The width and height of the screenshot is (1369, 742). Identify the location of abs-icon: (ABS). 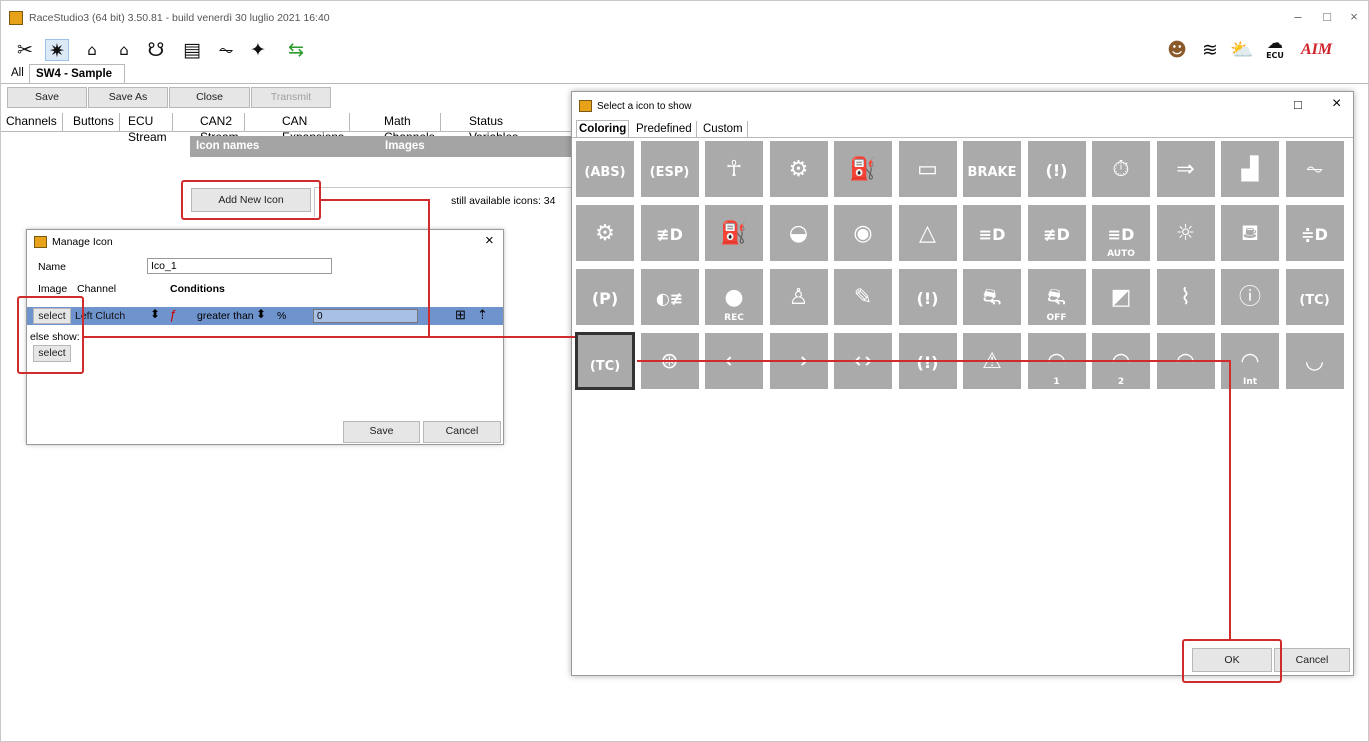
(605, 169).